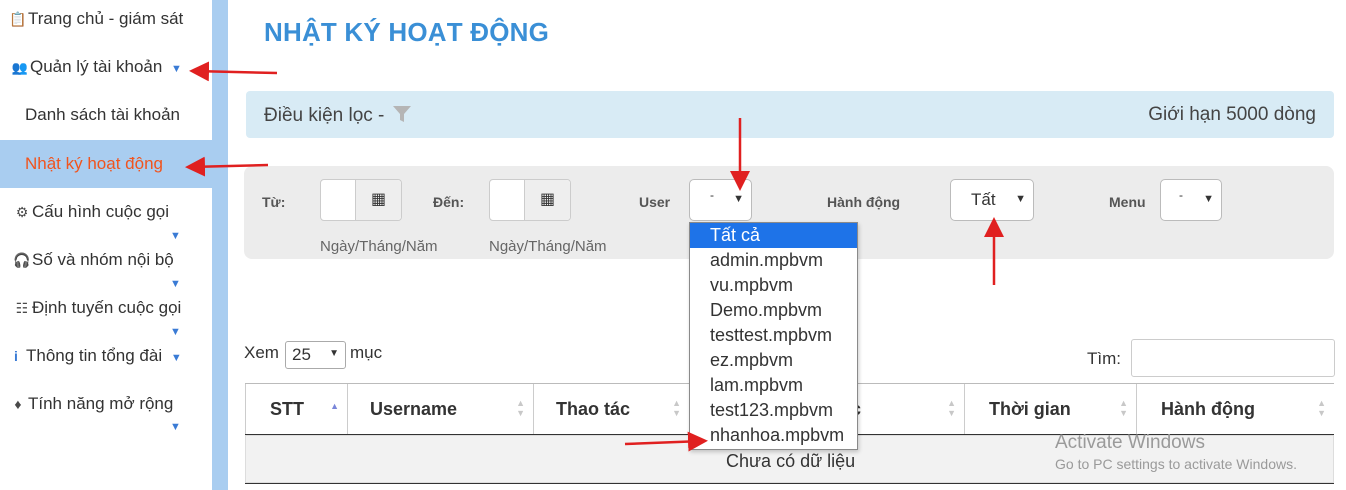 The height and width of the screenshot is (490, 1346). I want to click on dropdown-option: vu.mpbvm, so click(773, 285).